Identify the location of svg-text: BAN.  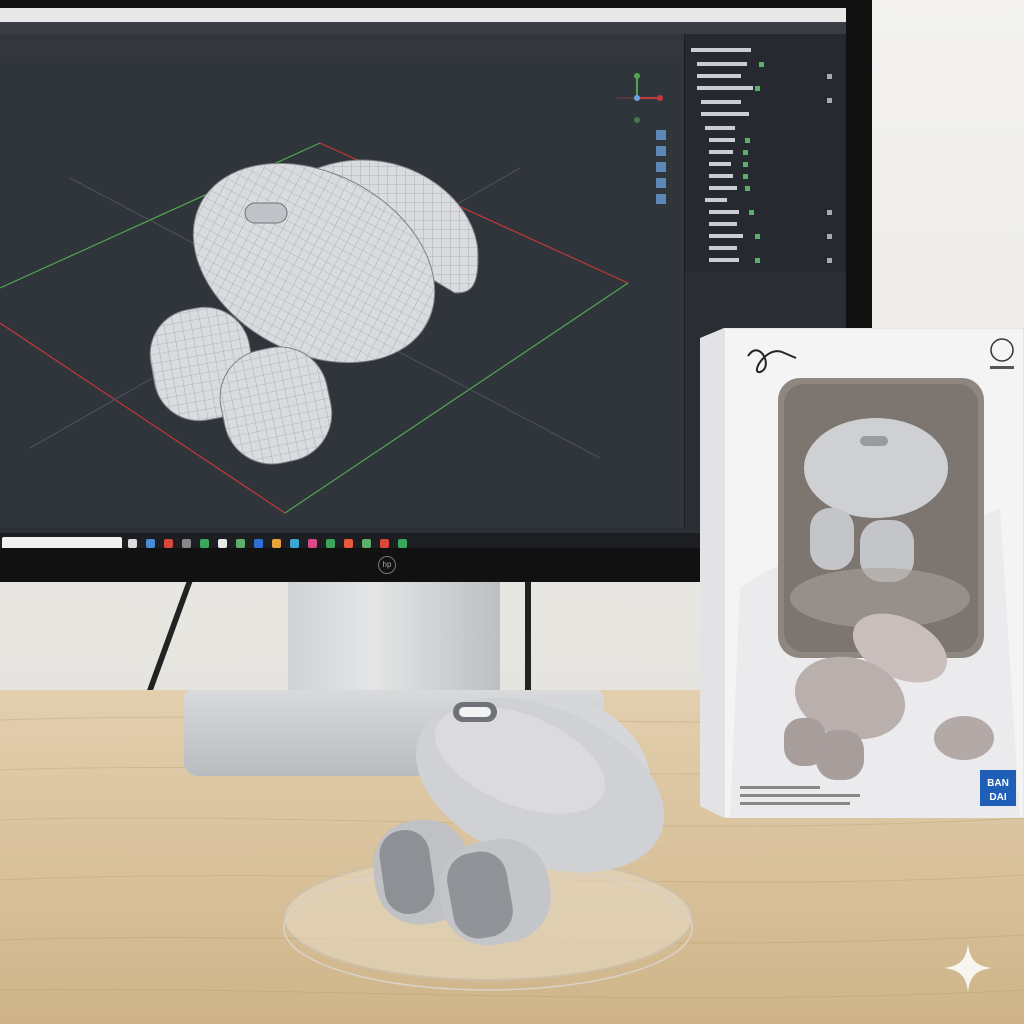
(998, 783).